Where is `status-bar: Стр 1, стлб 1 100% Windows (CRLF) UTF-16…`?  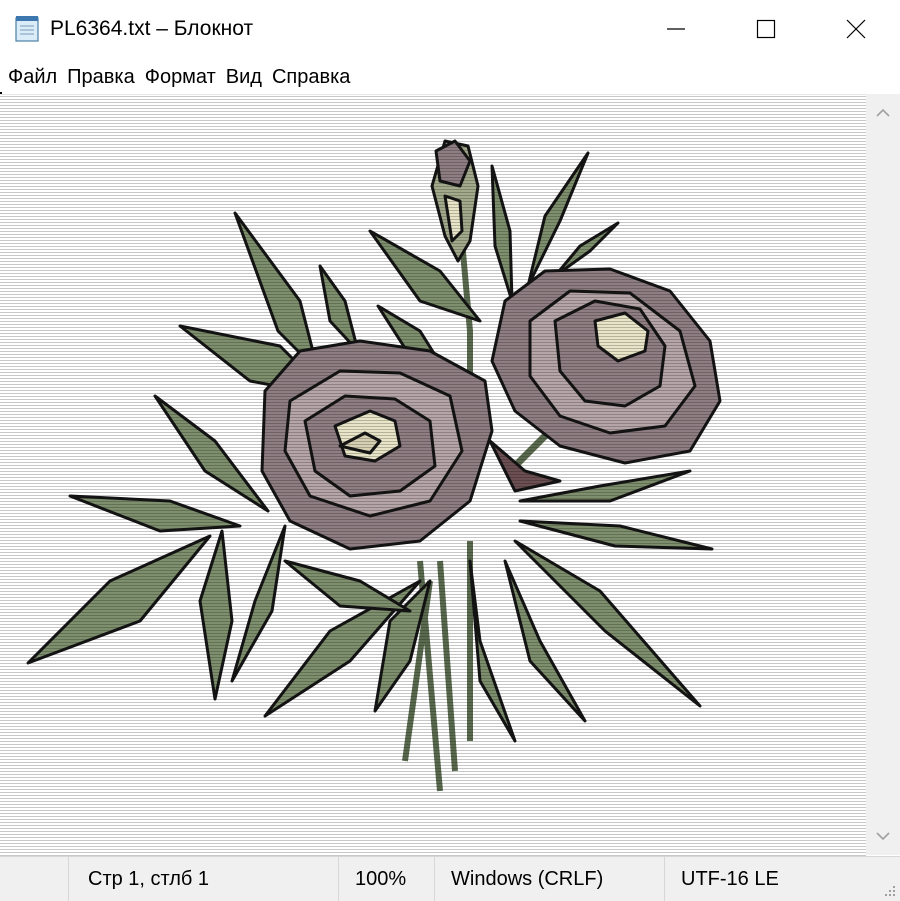 status-bar: Стр 1, стлб 1 100% Windows (CRLF) UTF-16… is located at coordinates (450, 878).